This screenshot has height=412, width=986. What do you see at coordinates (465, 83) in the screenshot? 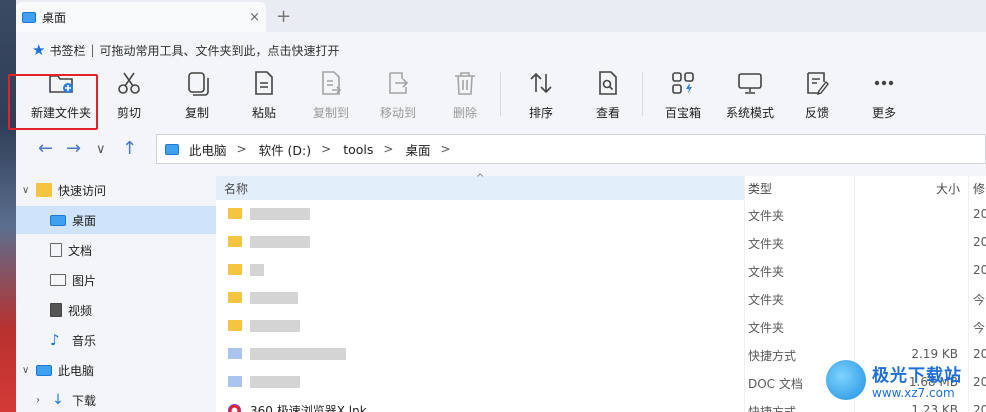
I see `trash-icon` at bounding box center [465, 83].